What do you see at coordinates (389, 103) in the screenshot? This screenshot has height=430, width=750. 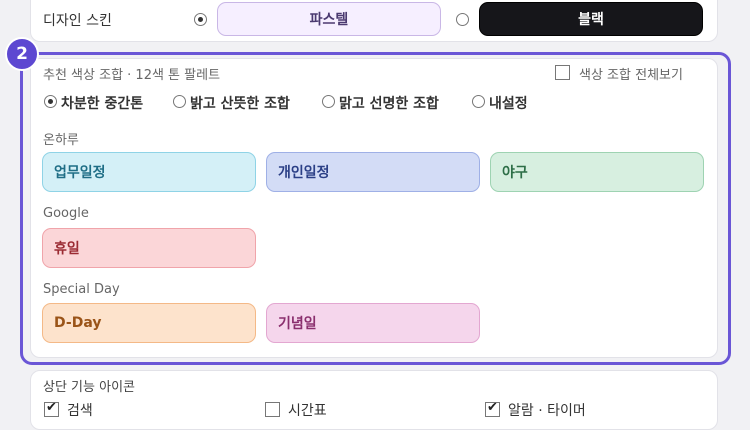 I see `tone-label-vivid: 맑고 선명한 조합` at bounding box center [389, 103].